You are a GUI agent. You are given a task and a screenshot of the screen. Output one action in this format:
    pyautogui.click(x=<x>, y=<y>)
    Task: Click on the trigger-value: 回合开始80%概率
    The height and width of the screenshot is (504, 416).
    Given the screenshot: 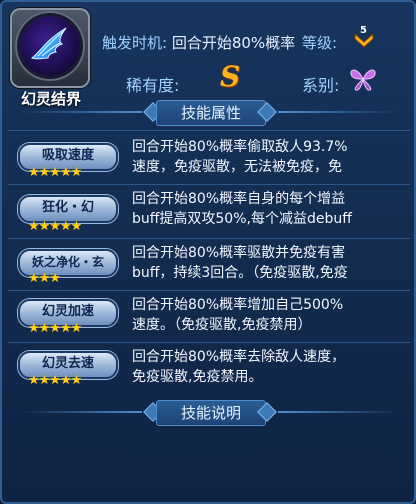 What is the action you would take?
    pyautogui.click(x=233, y=43)
    